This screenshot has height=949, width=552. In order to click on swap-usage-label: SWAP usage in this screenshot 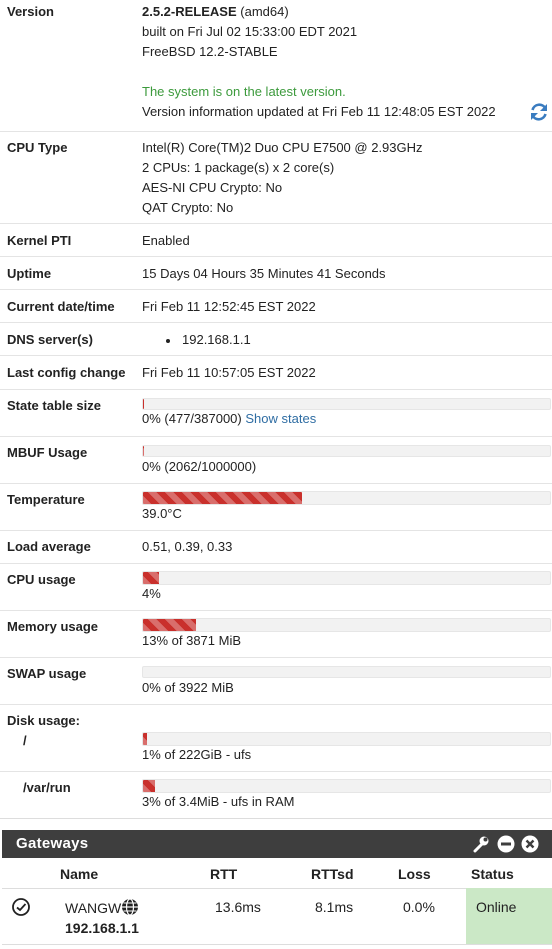, I will do `click(47, 673)`.